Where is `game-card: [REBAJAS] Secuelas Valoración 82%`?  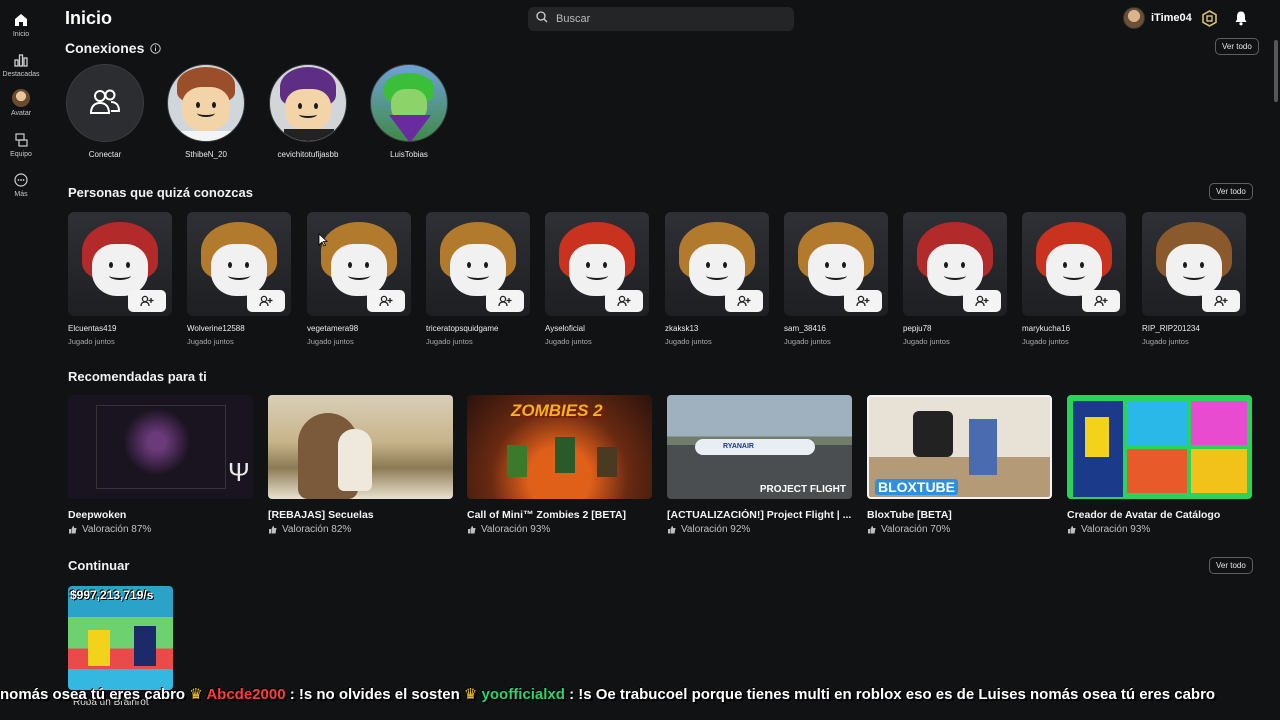
game-card: [REBAJAS] Secuelas Valoración 82% is located at coordinates (360, 465).